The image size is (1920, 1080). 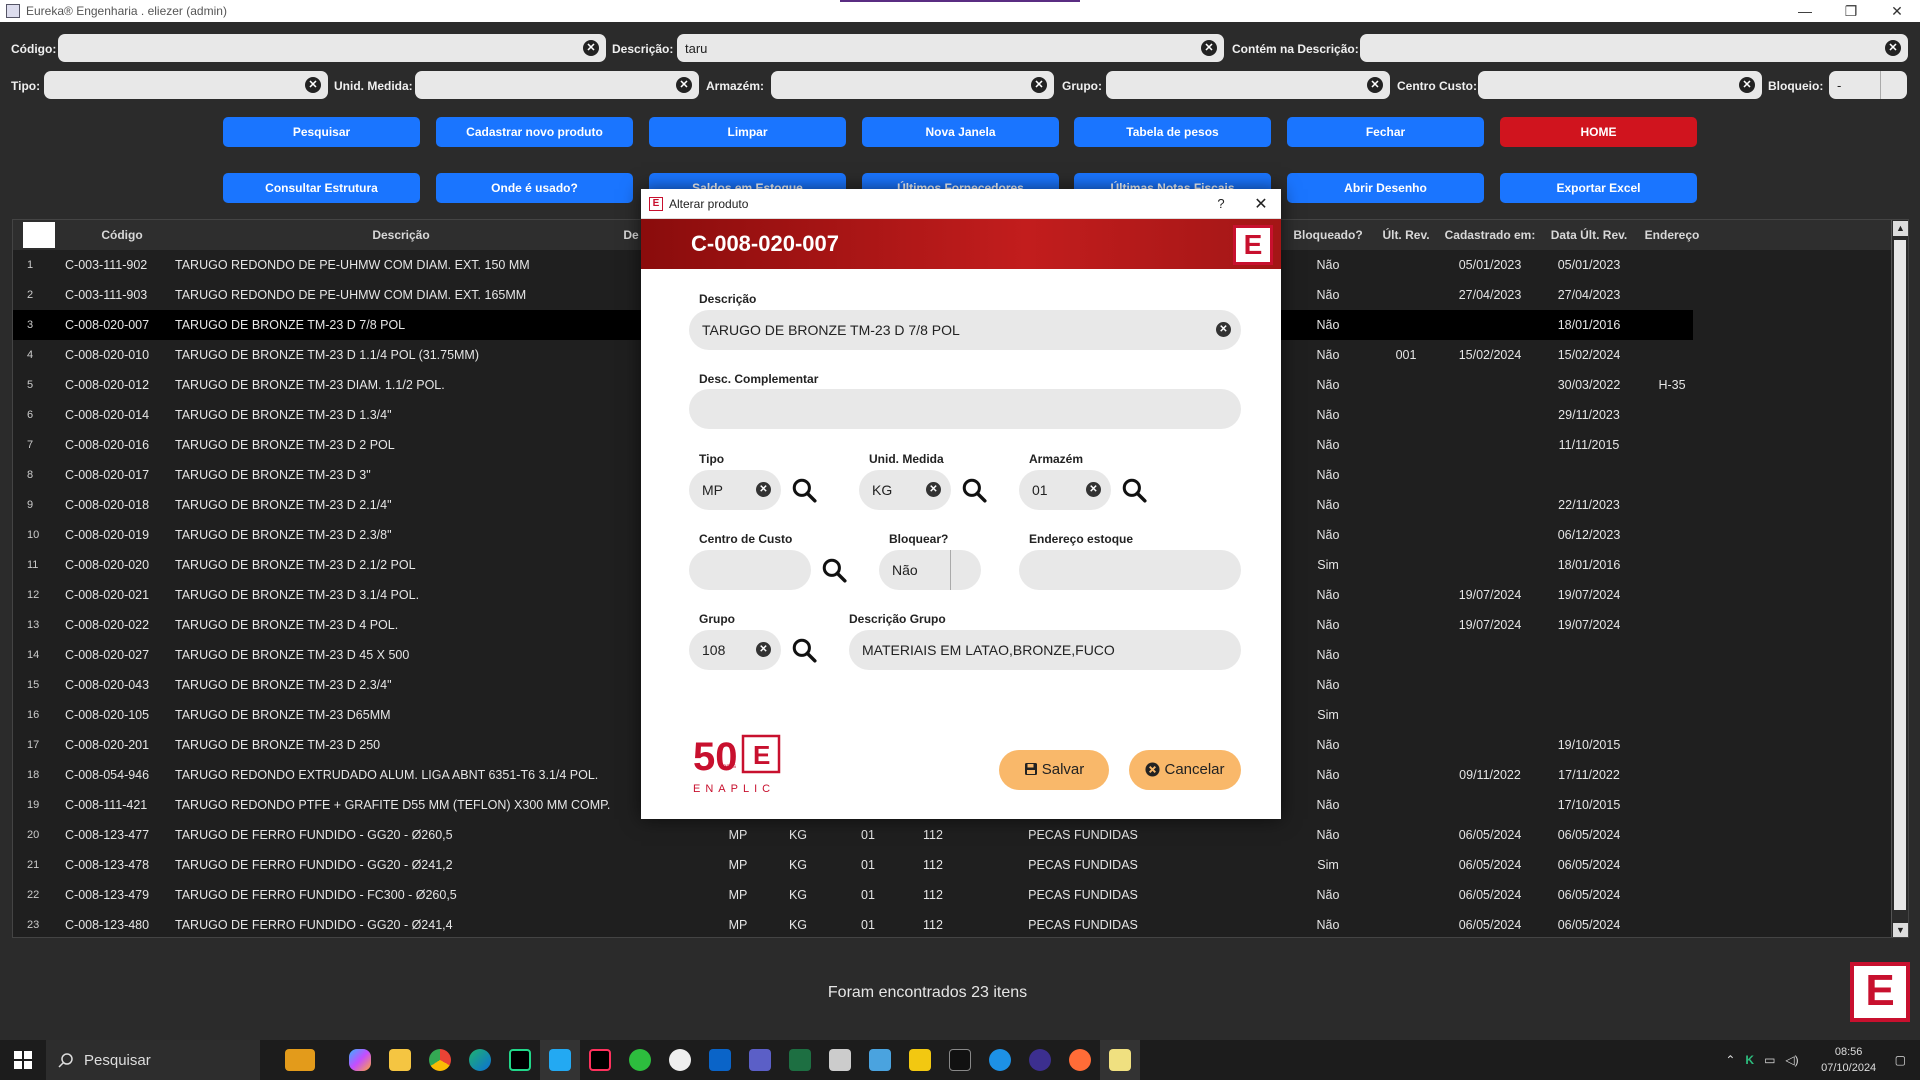 What do you see at coordinates (960, 132) in the screenshot?
I see `nova-janela-button: Nova Janela` at bounding box center [960, 132].